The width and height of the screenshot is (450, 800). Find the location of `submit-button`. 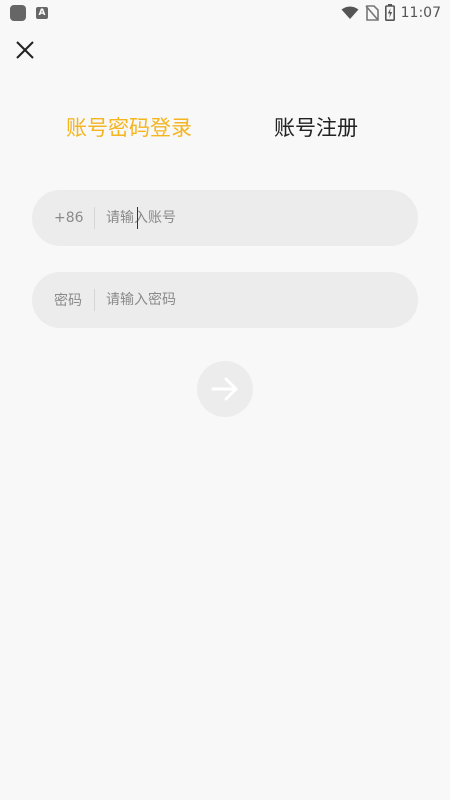

submit-button is located at coordinates (225, 389).